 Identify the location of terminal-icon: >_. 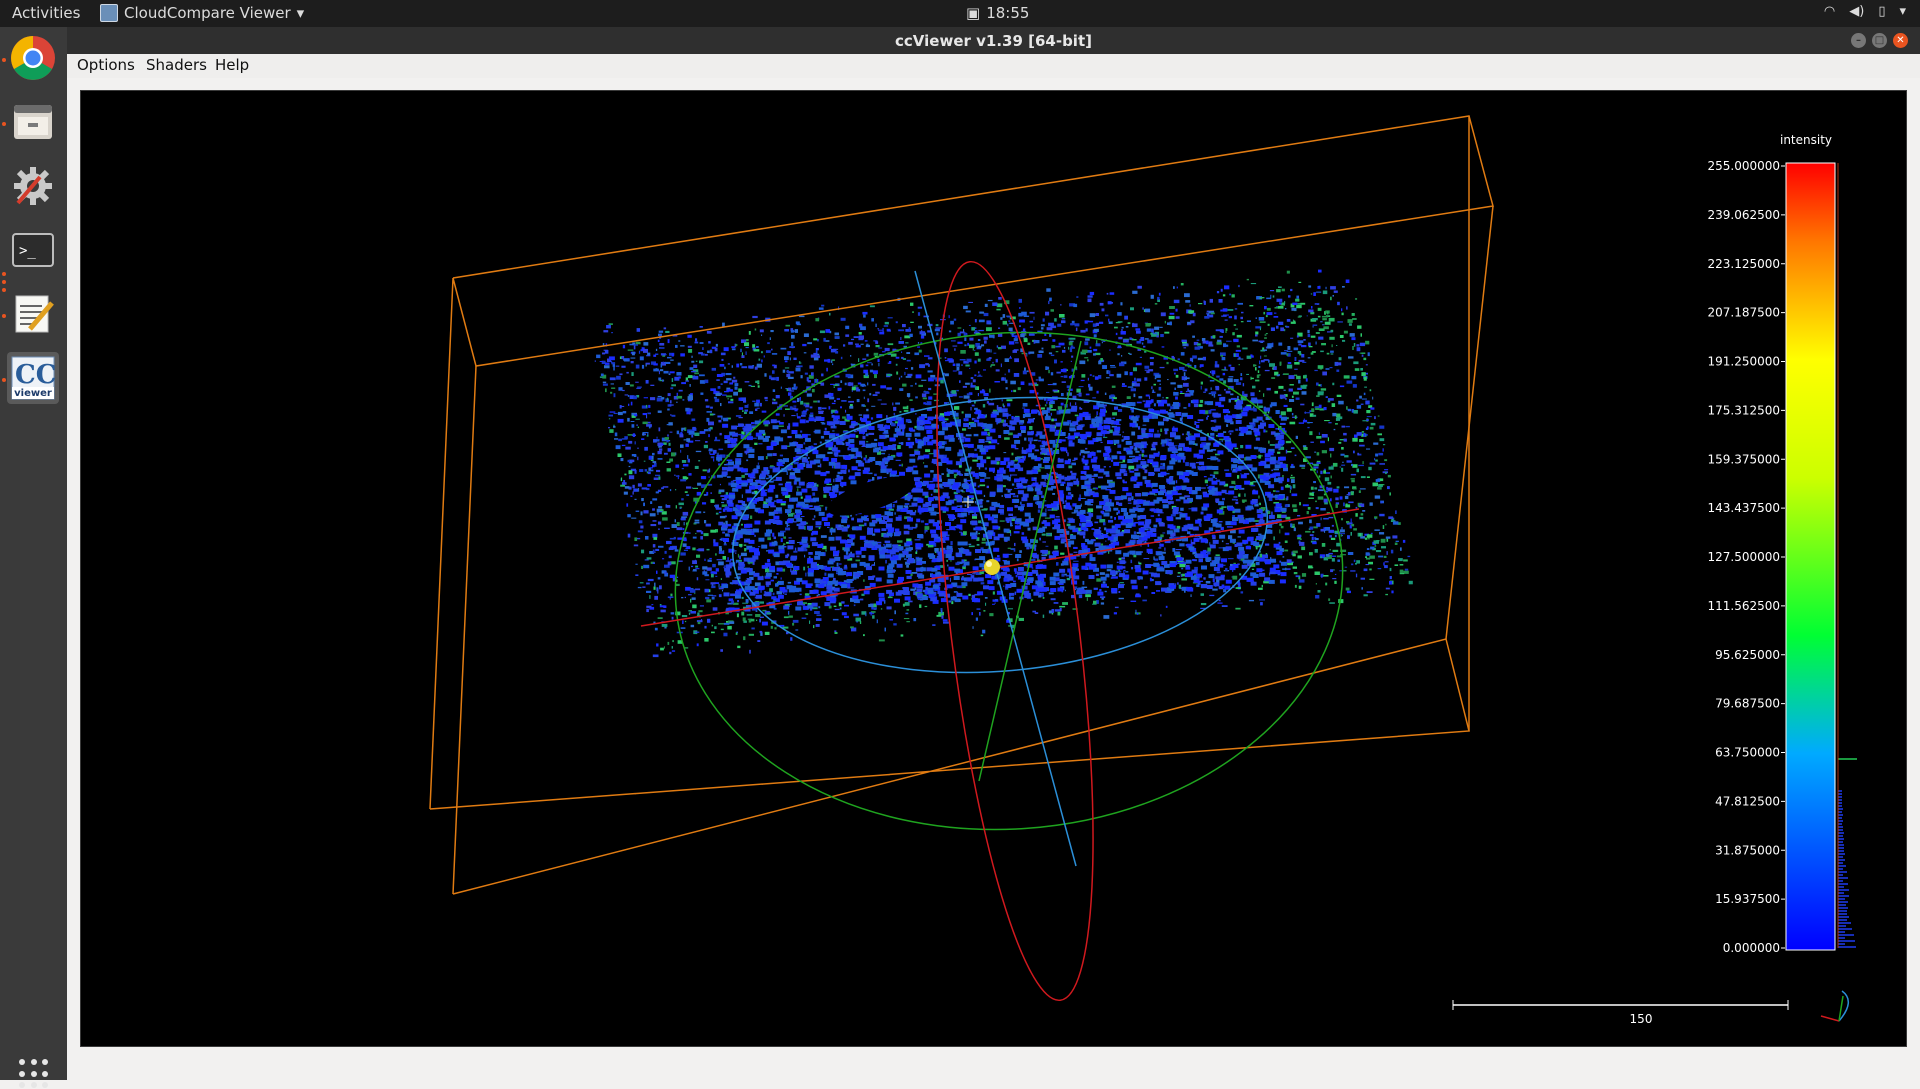
(33, 250).